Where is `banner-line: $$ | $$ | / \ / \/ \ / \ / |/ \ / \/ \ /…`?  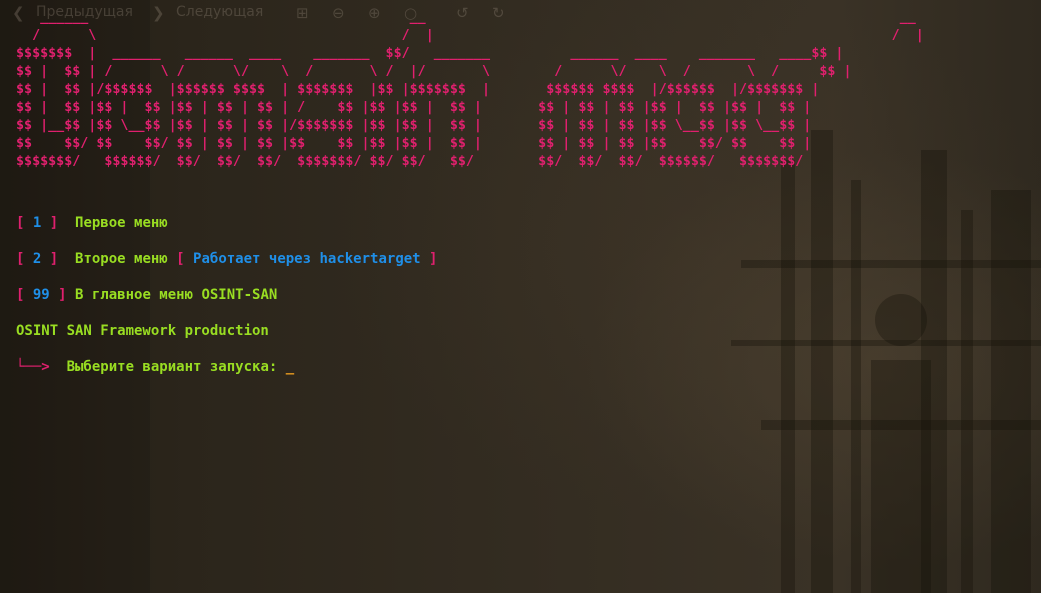
banner-line: $$ | $$ | / \ / \/ \ / \ / |/ \ / \/ \ /… is located at coordinates (434, 71).